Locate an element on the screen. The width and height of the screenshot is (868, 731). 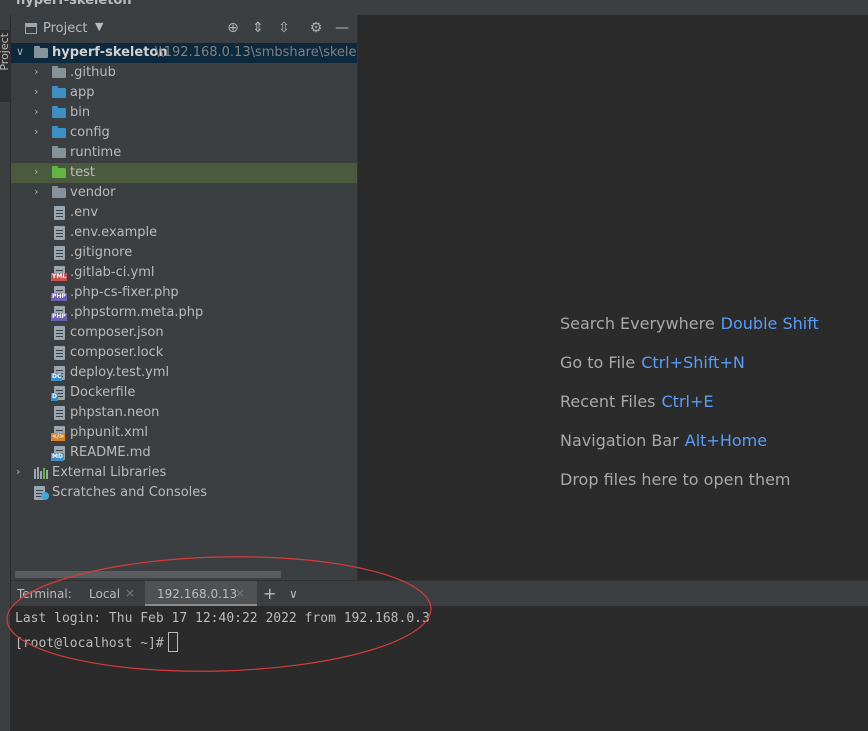
tree-item-label: vendor is located at coordinates (93, 192).